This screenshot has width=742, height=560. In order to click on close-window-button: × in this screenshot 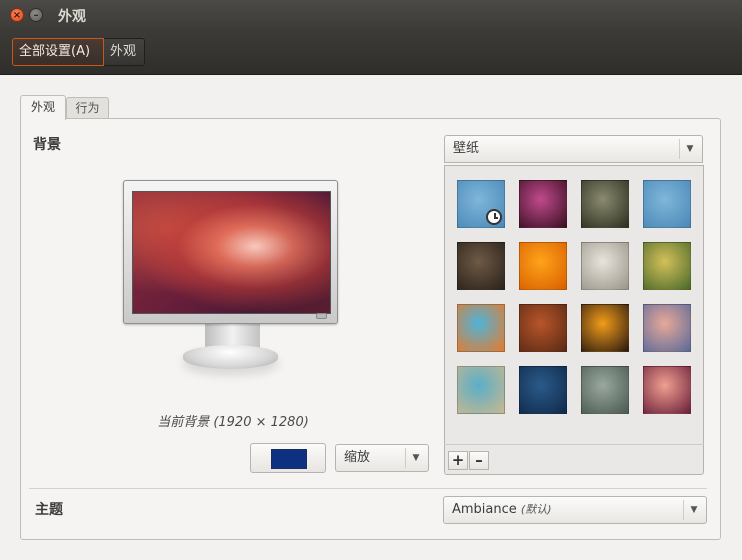, I will do `click(17, 15)`.